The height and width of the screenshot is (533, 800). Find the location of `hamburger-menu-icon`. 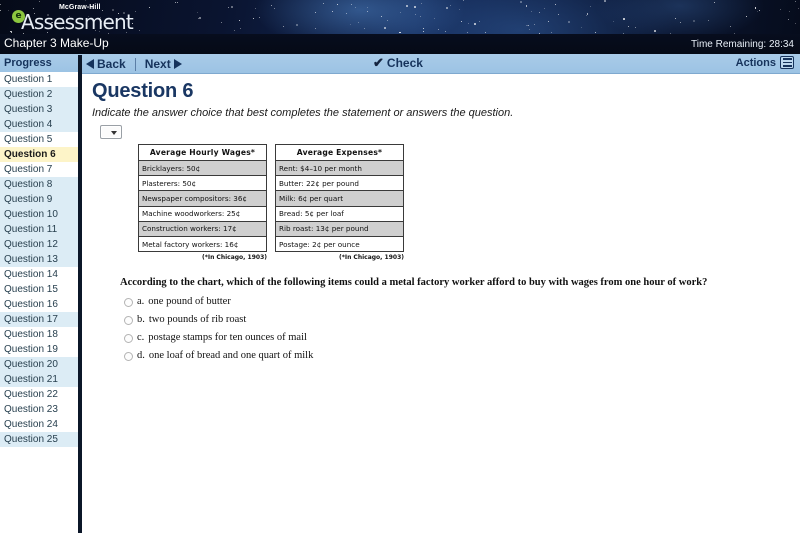

hamburger-menu-icon is located at coordinates (787, 62).